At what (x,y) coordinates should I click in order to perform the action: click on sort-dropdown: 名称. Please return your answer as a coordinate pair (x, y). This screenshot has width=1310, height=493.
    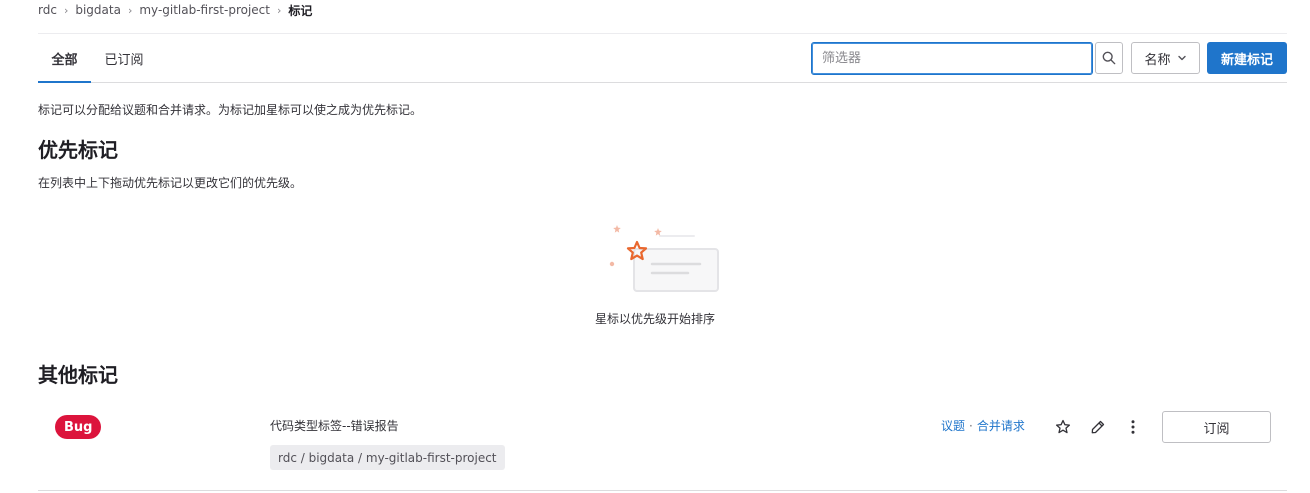
    Looking at the image, I should click on (1165, 58).